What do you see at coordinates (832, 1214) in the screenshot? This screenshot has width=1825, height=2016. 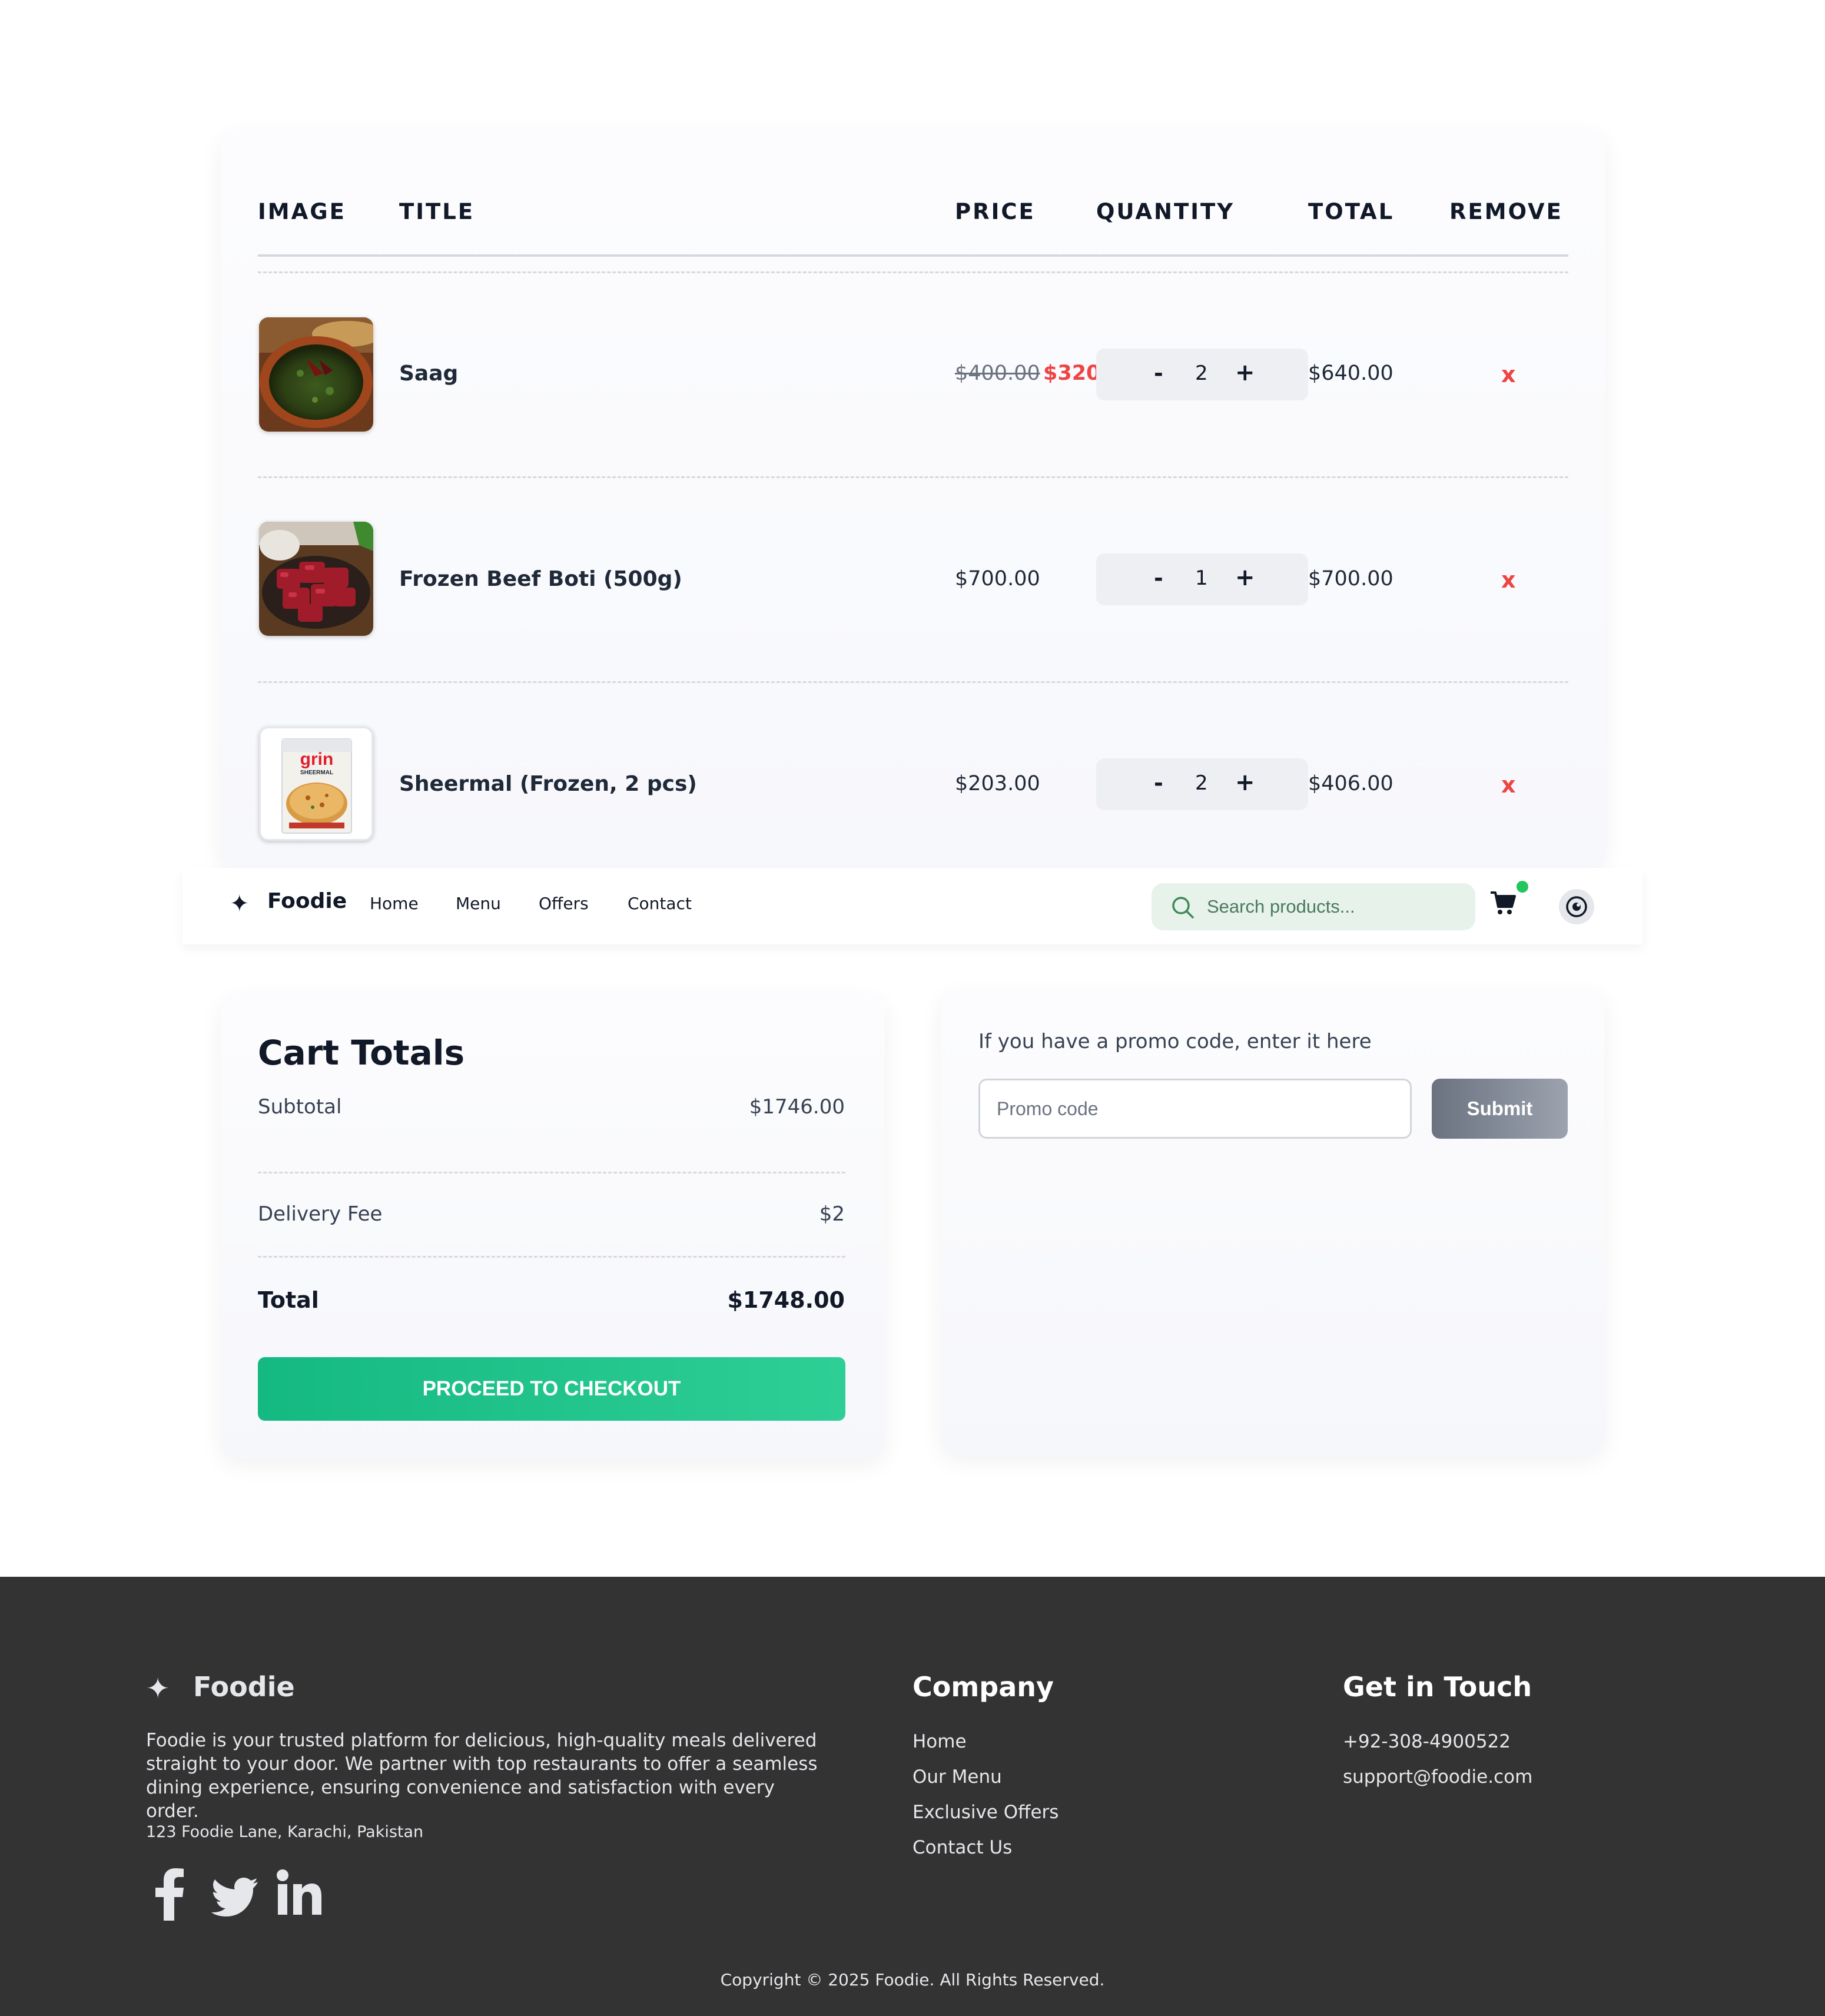 I see `delivery-fee-value: $2` at bounding box center [832, 1214].